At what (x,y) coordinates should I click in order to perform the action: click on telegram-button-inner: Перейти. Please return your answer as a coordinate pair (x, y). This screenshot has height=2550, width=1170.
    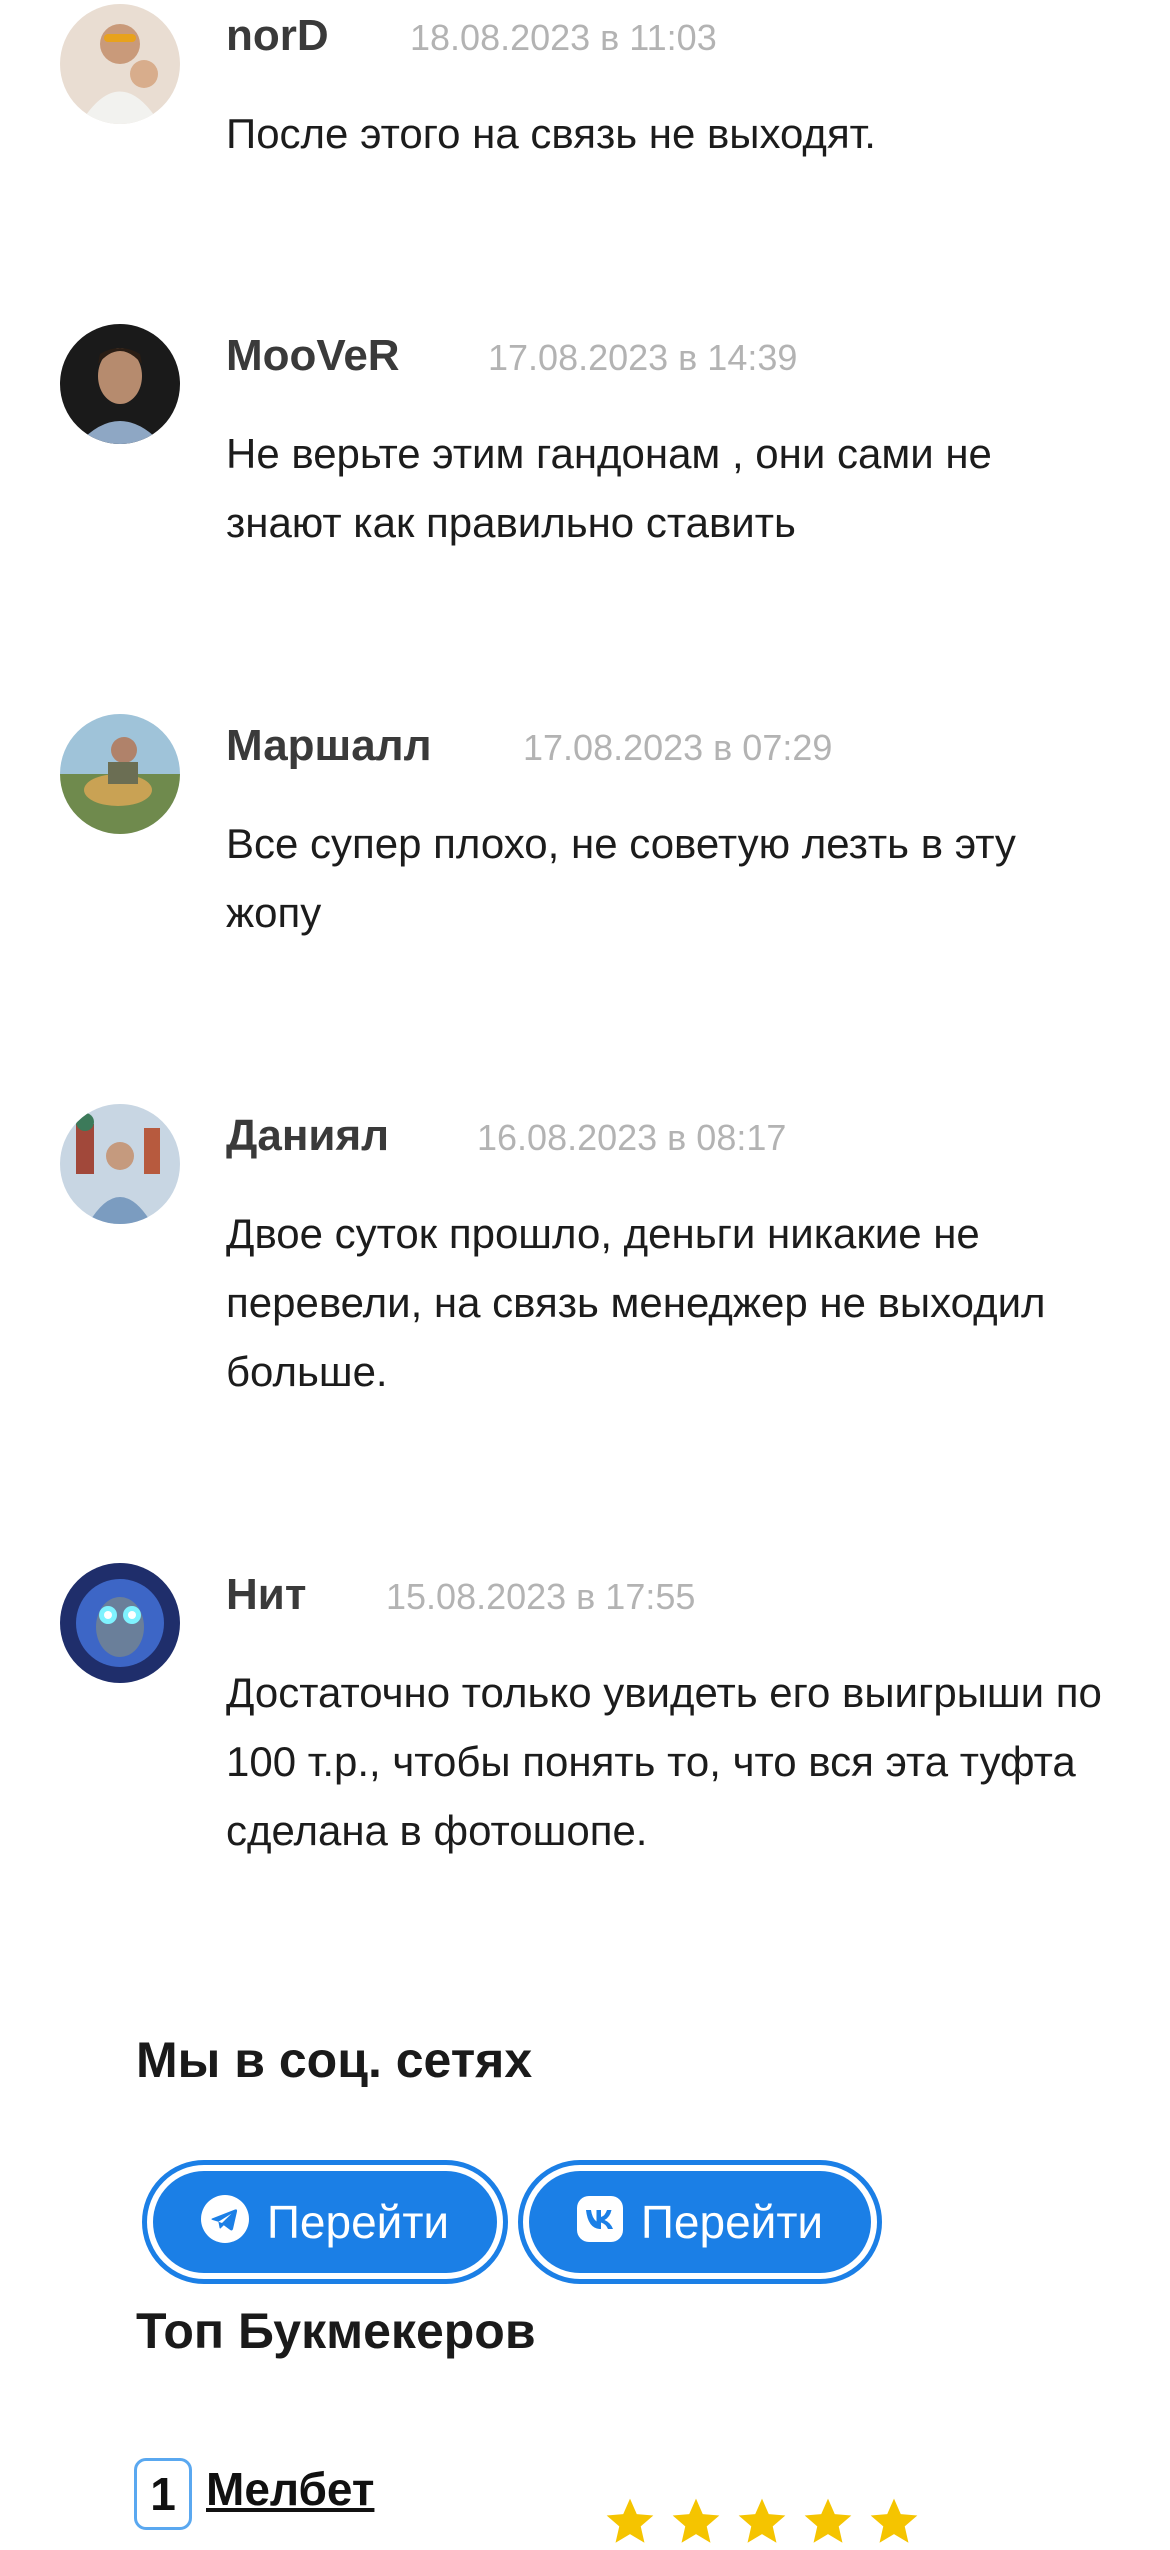
    Looking at the image, I should click on (325, 2222).